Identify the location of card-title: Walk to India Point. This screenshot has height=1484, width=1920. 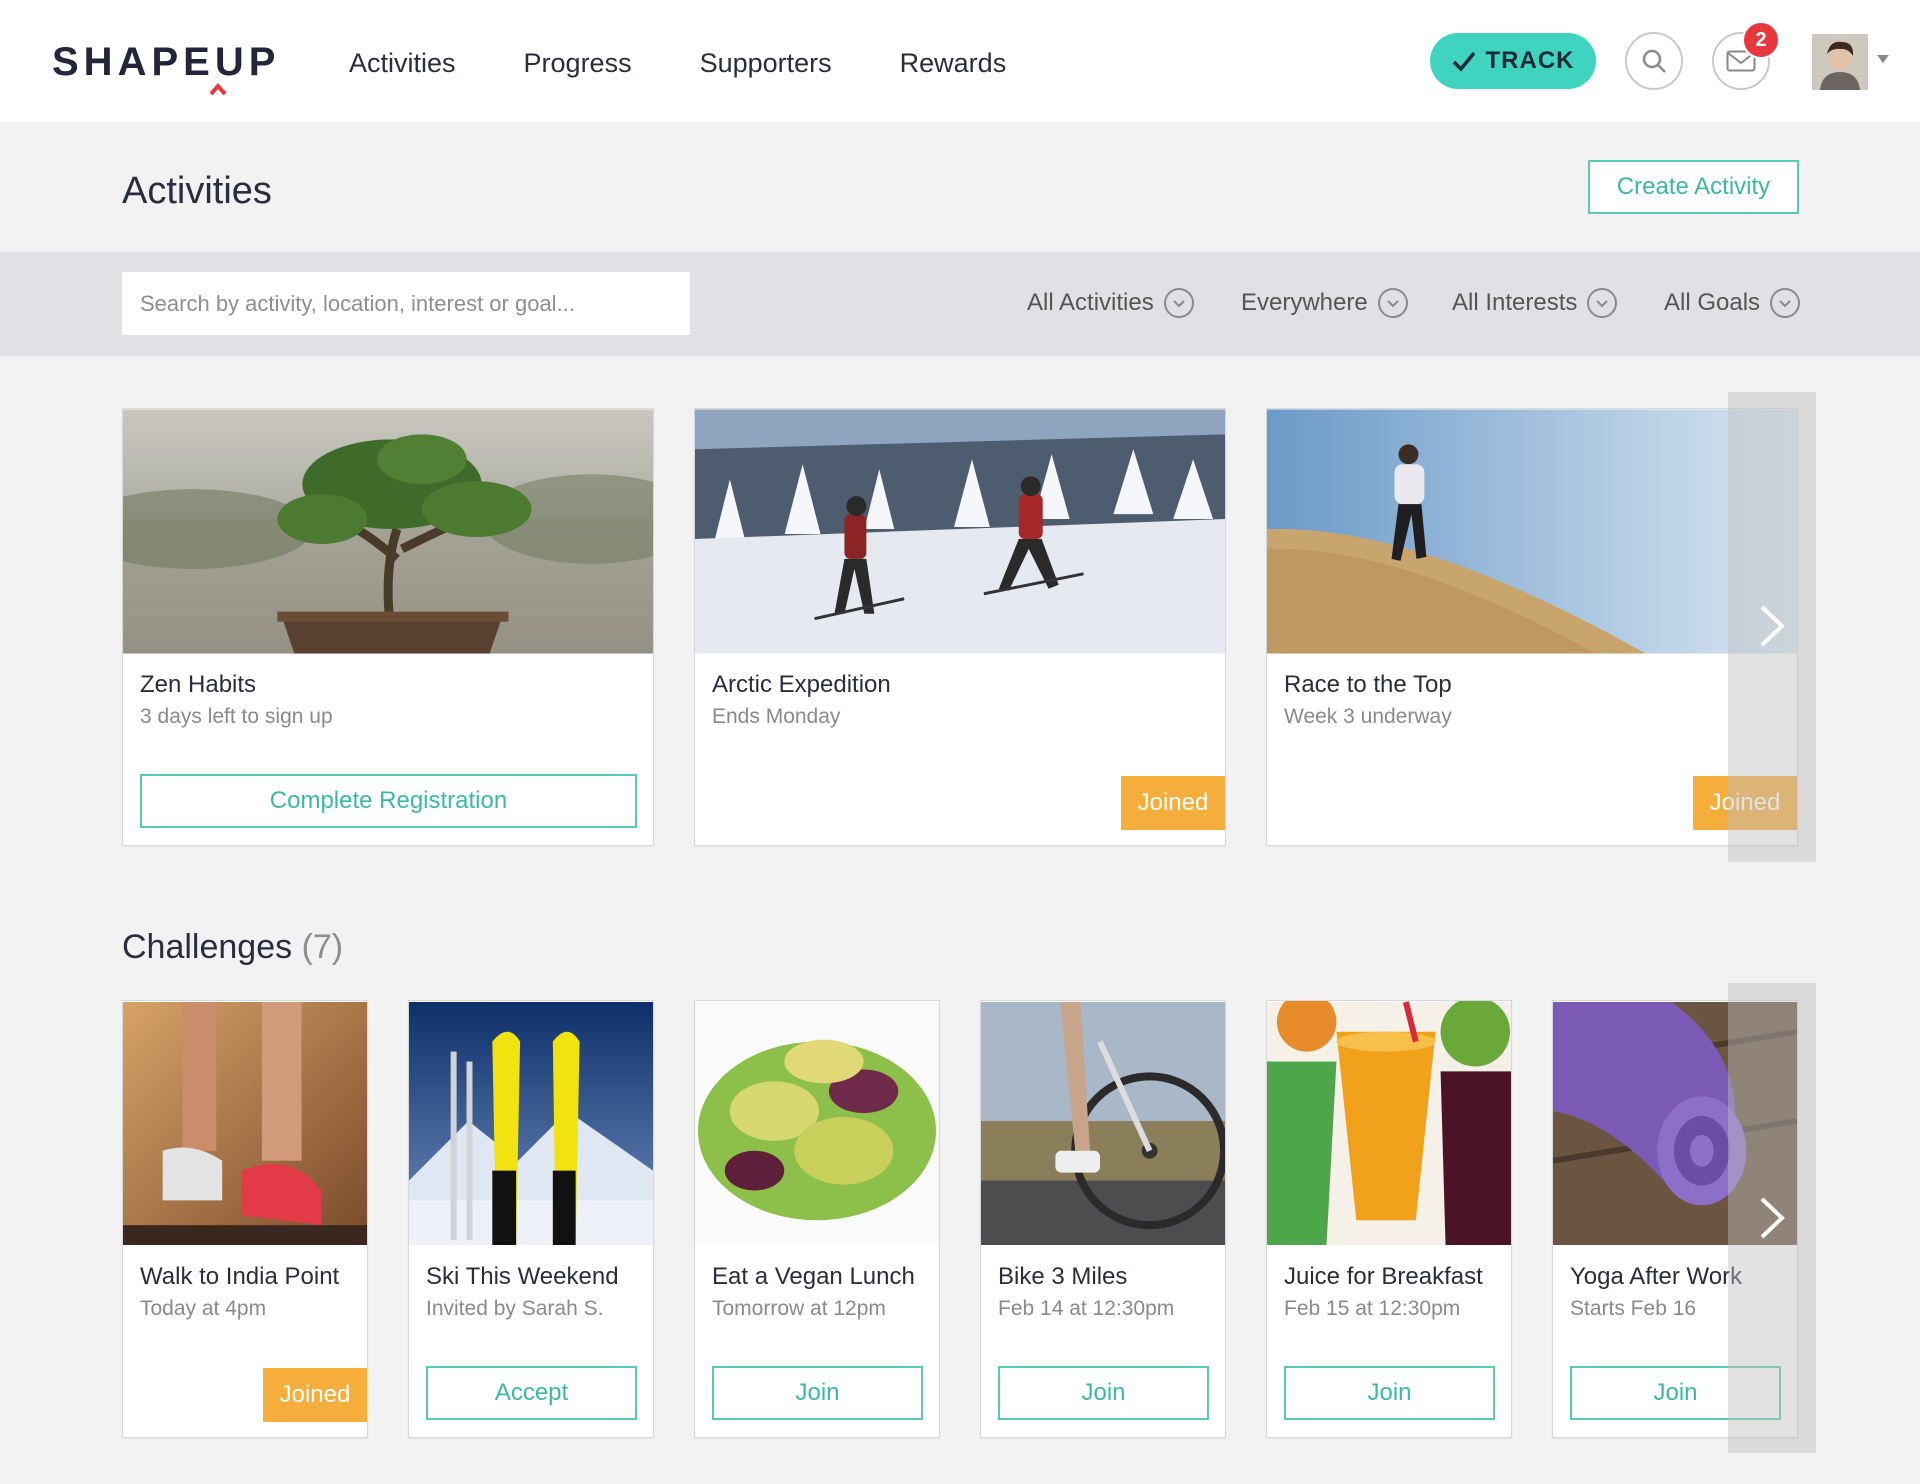
(240, 1276).